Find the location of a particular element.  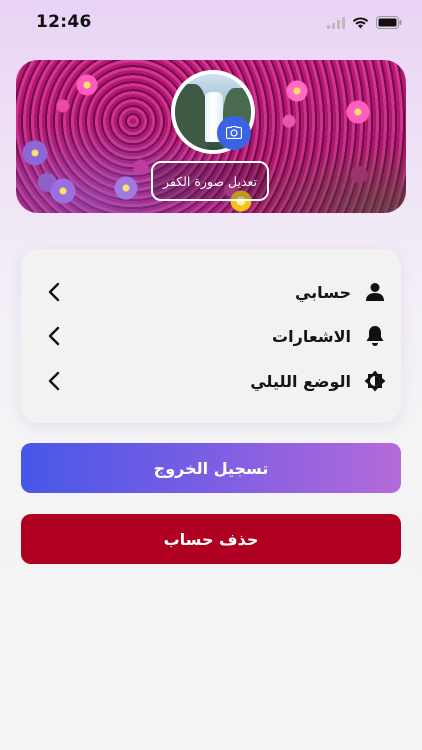

delete-account-button: حذف حساب is located at coordinates (211, 539).